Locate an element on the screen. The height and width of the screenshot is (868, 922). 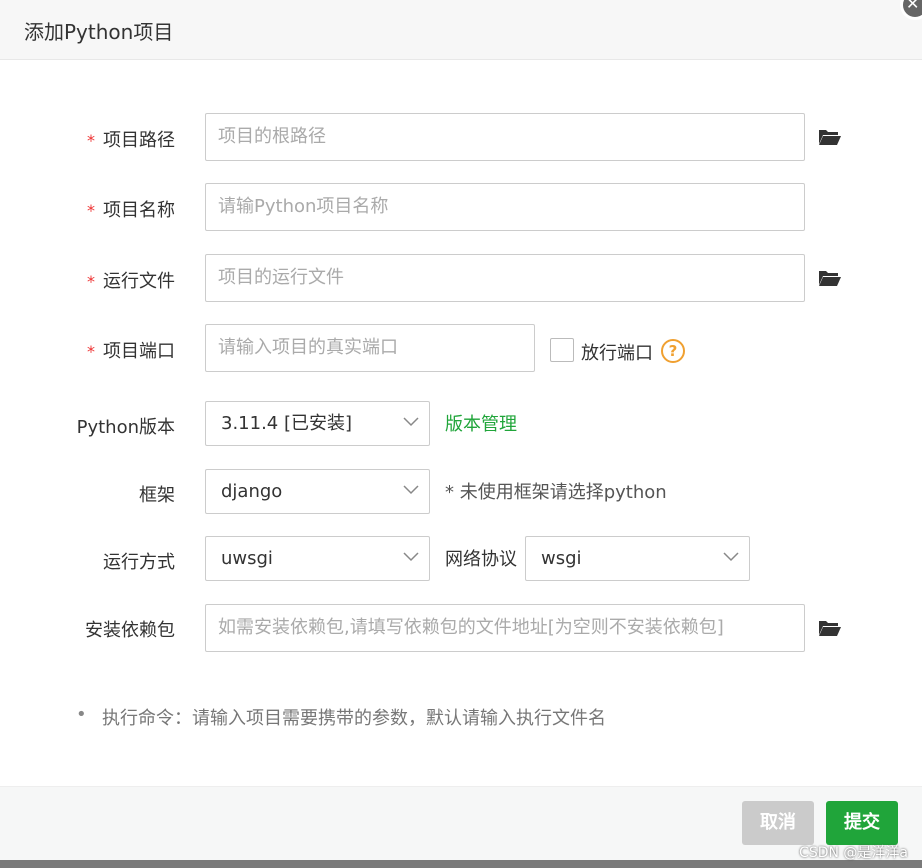
dependencies-input: 如需安装依赖包,请填写依赖包的文件地址[为空则不安装依赖包] is located at coordinates (505, 628).